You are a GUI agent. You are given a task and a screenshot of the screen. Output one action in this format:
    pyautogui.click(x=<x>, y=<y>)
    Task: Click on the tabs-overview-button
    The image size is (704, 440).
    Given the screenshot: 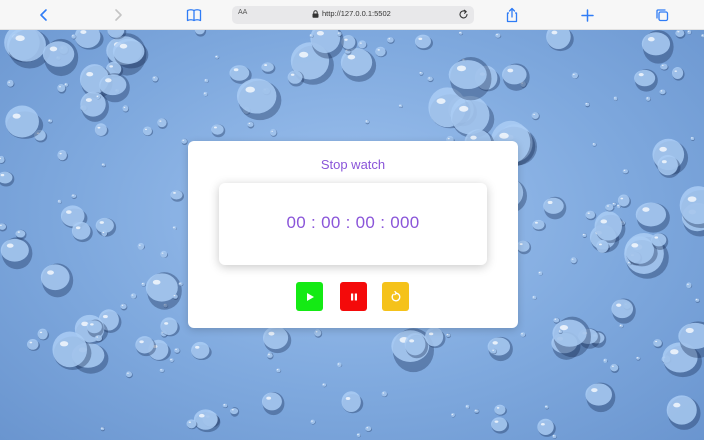 What is the action you would take?
    pyautogui.click(x=662, y=15)
    